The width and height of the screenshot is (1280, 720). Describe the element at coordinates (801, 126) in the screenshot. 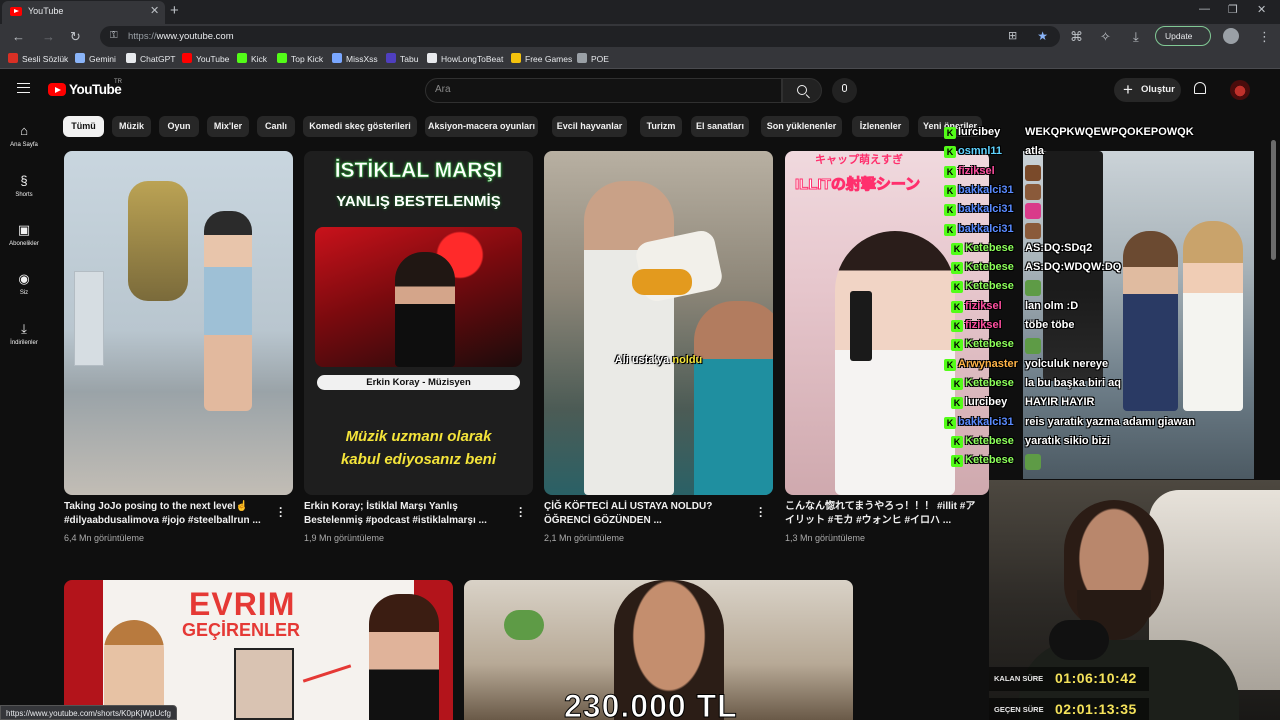

I see `chip: Son yüklenenler` at that location.